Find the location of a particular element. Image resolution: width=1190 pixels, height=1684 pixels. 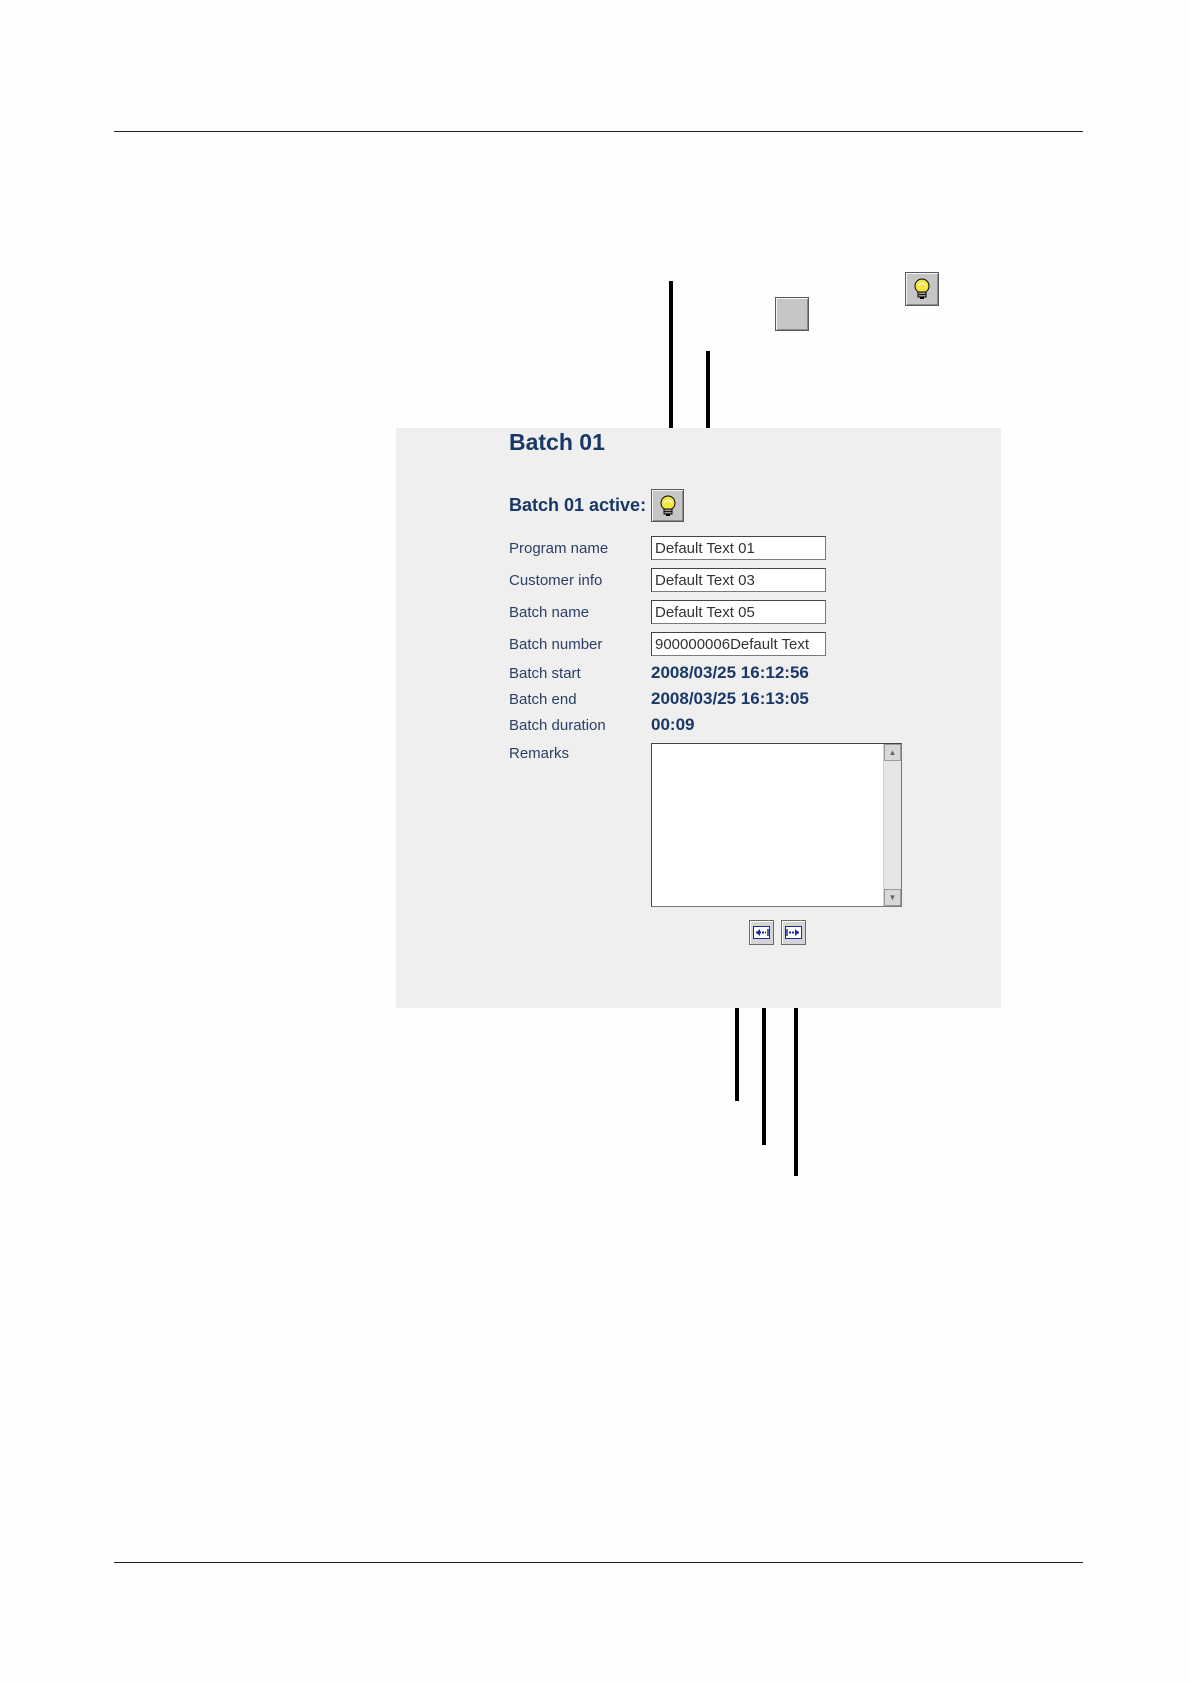

remarks-scrollbar: ▲ ▼ is located at coordinates (892, 825).